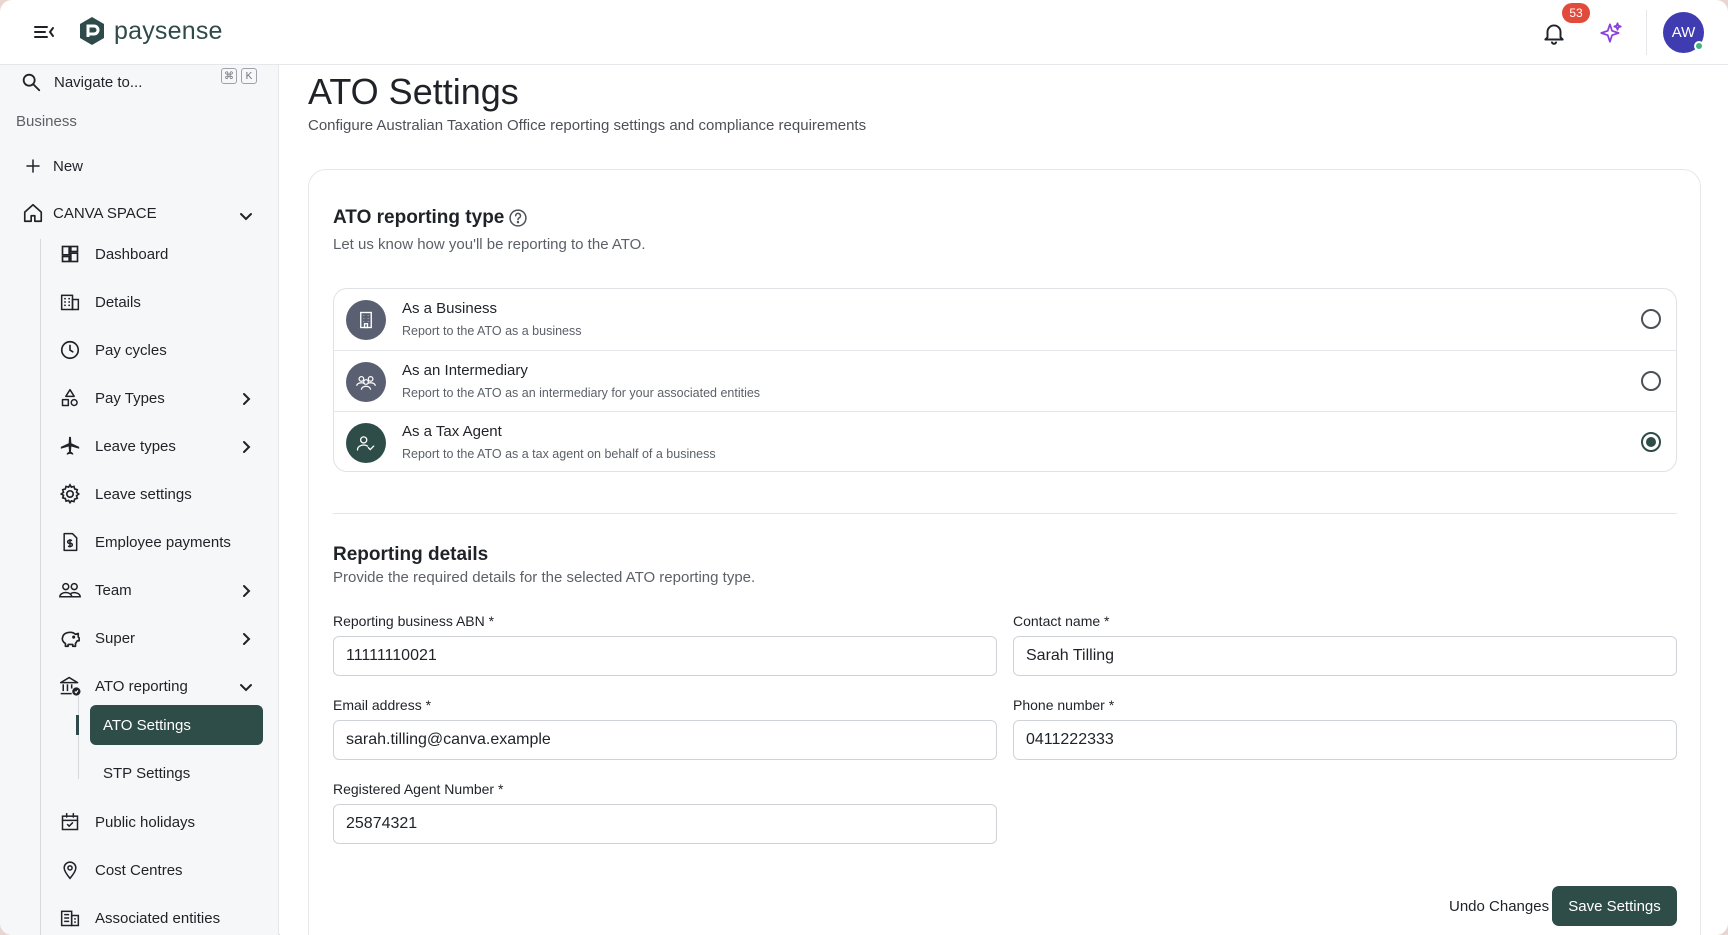 Image resolution: width=1728 pixels, height=935 pixels. Describe the element at coordinates (465, 370) in the screenshot. I see `option-title: As an Intermediary` at that location.